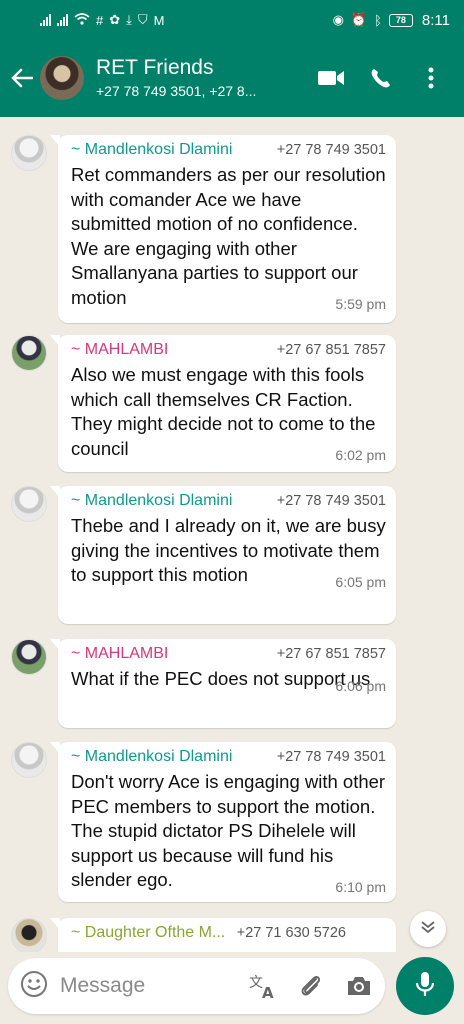 This screenshot has height=1024, width=464. I want to click on status-left-icons: # ✿ ⤓ ⛉ M, so click(102, 20).